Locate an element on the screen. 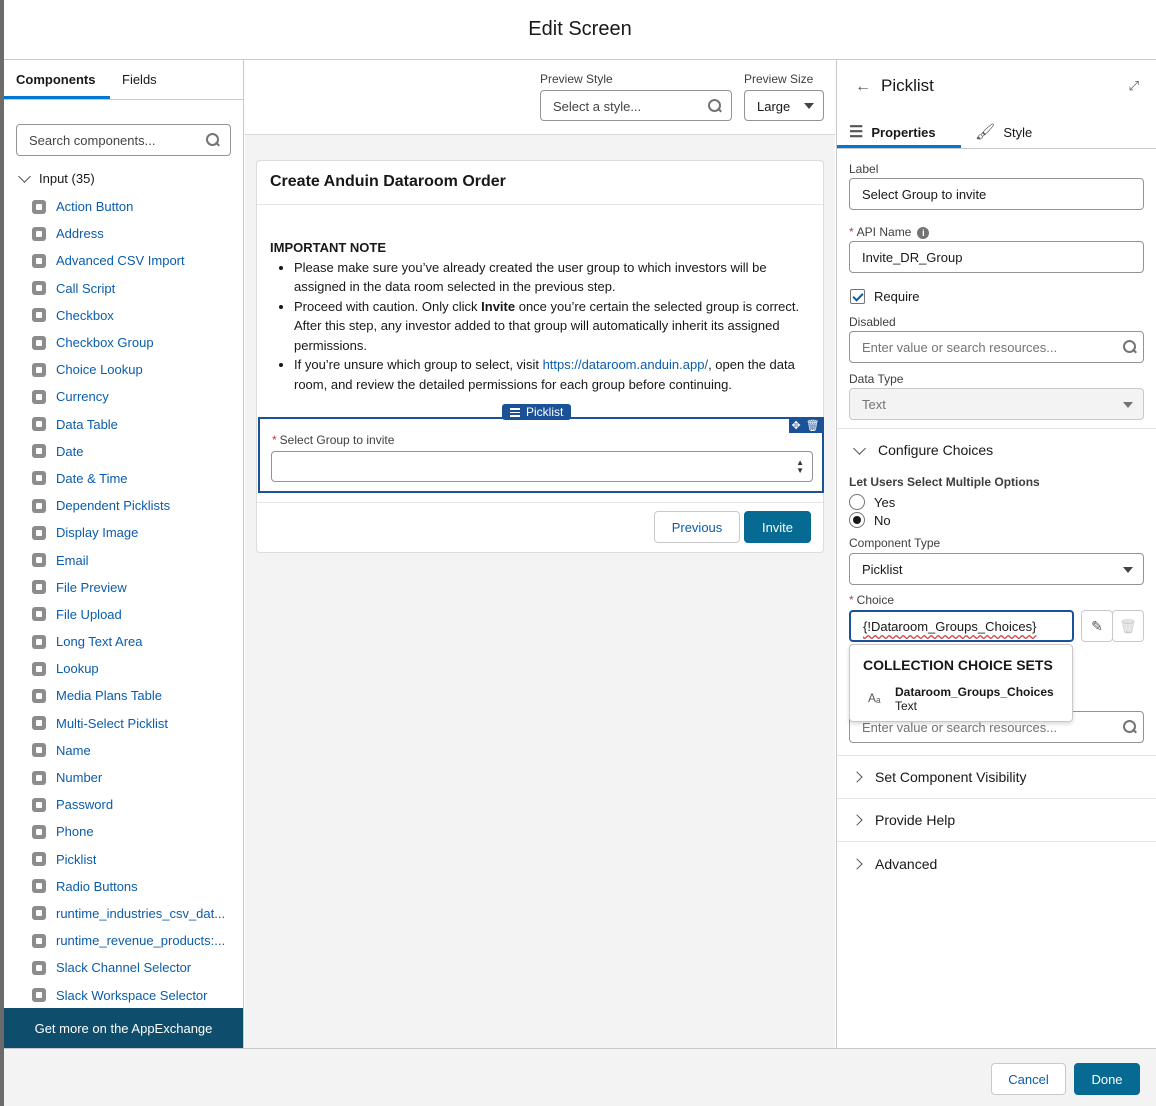  tab-components: Components is located at coordinates (55, 79).